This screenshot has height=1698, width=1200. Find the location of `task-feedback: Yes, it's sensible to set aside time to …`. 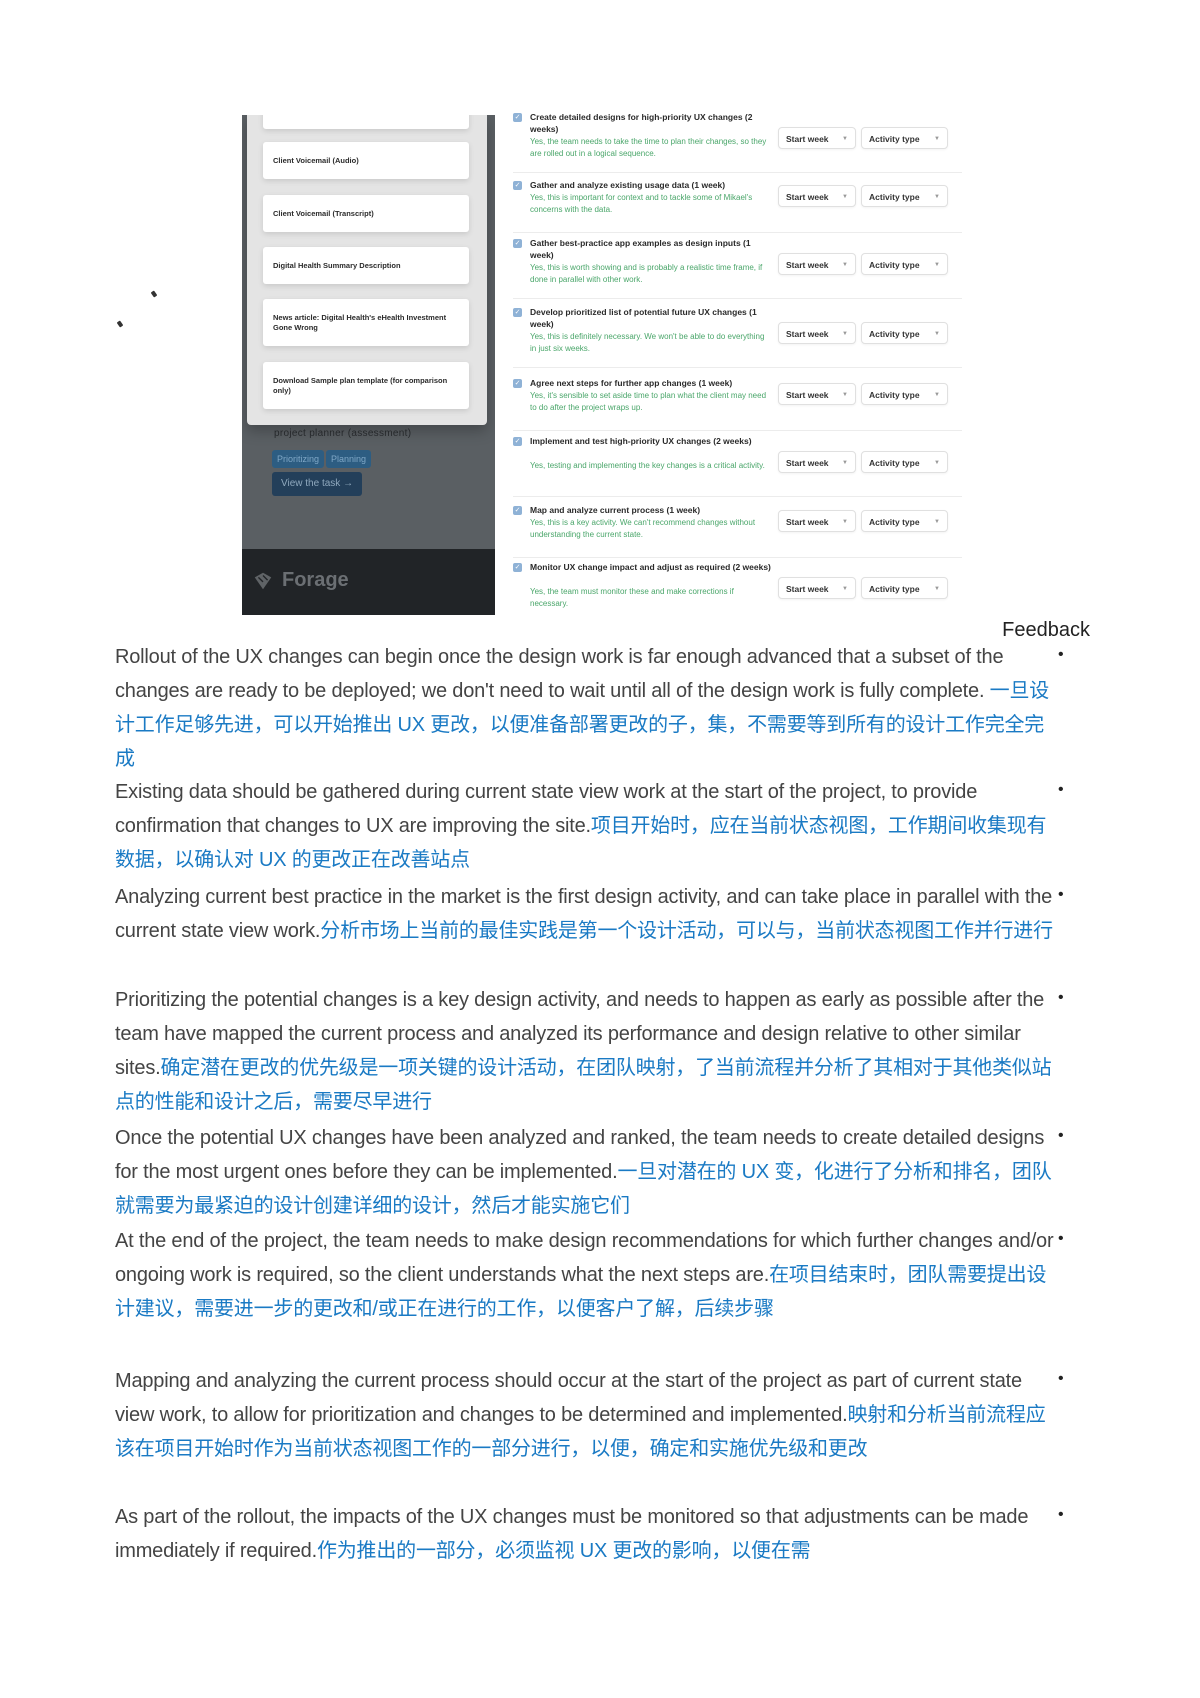

task-feedback: Yes, it's sensible to set aside time to … is located at coordinates (648, 401).